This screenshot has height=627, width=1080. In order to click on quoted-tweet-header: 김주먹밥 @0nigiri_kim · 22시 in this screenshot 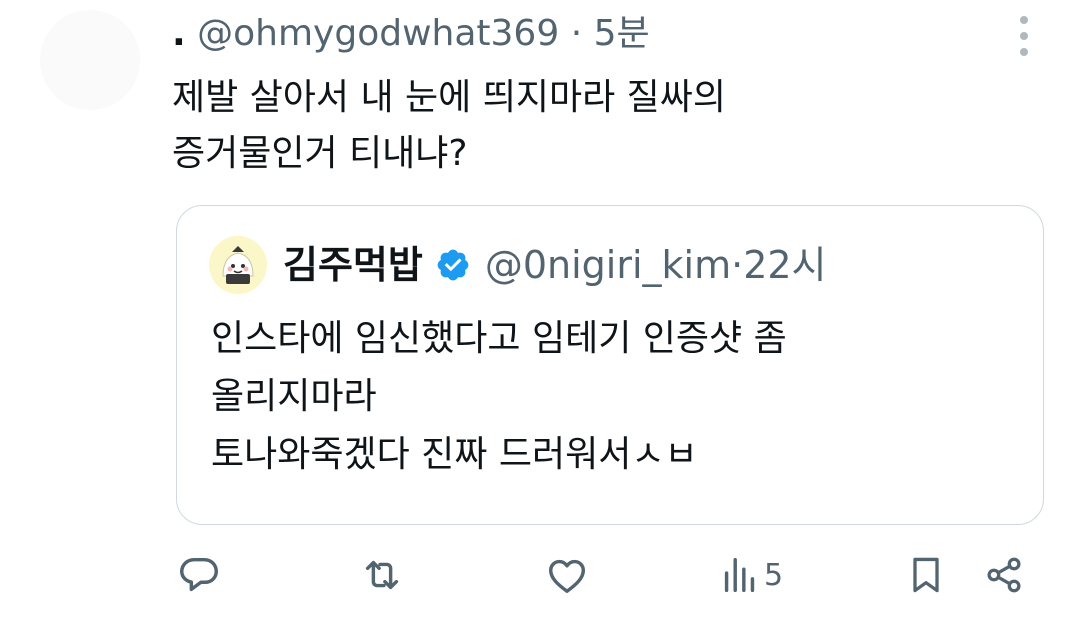, I will do `click(555, 265)`.